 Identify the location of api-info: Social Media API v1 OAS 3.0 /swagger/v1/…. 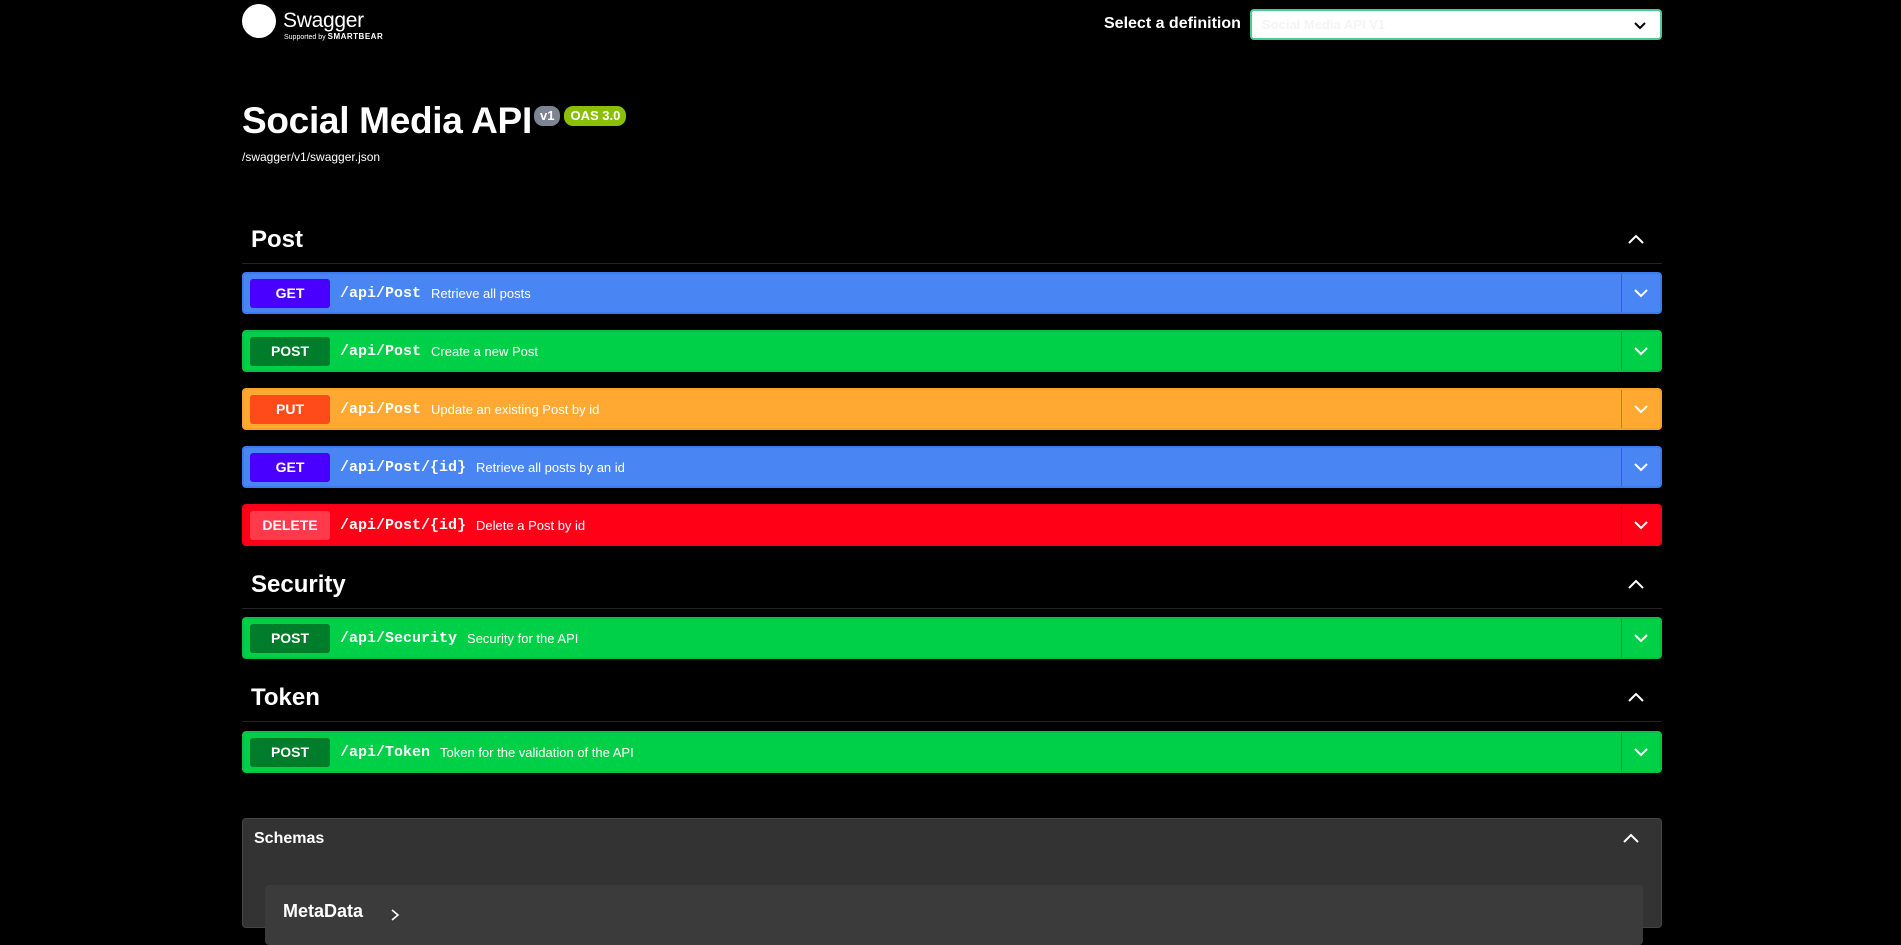
(434, 132).